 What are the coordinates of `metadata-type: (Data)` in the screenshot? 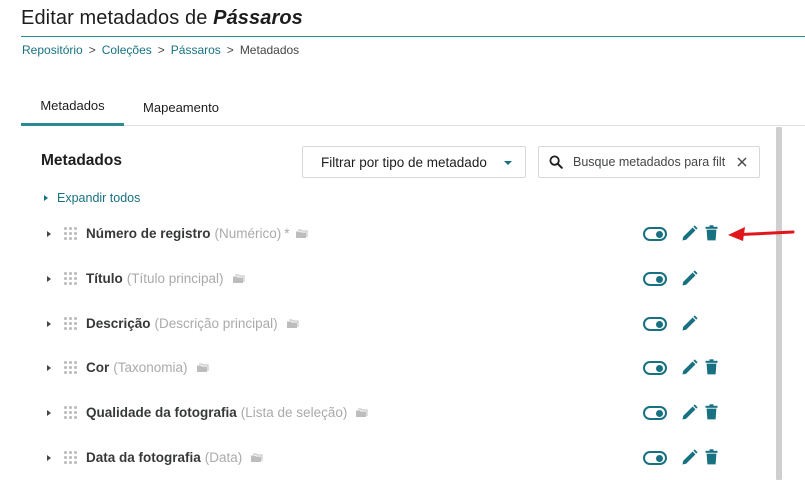 It's located at (223, 457).